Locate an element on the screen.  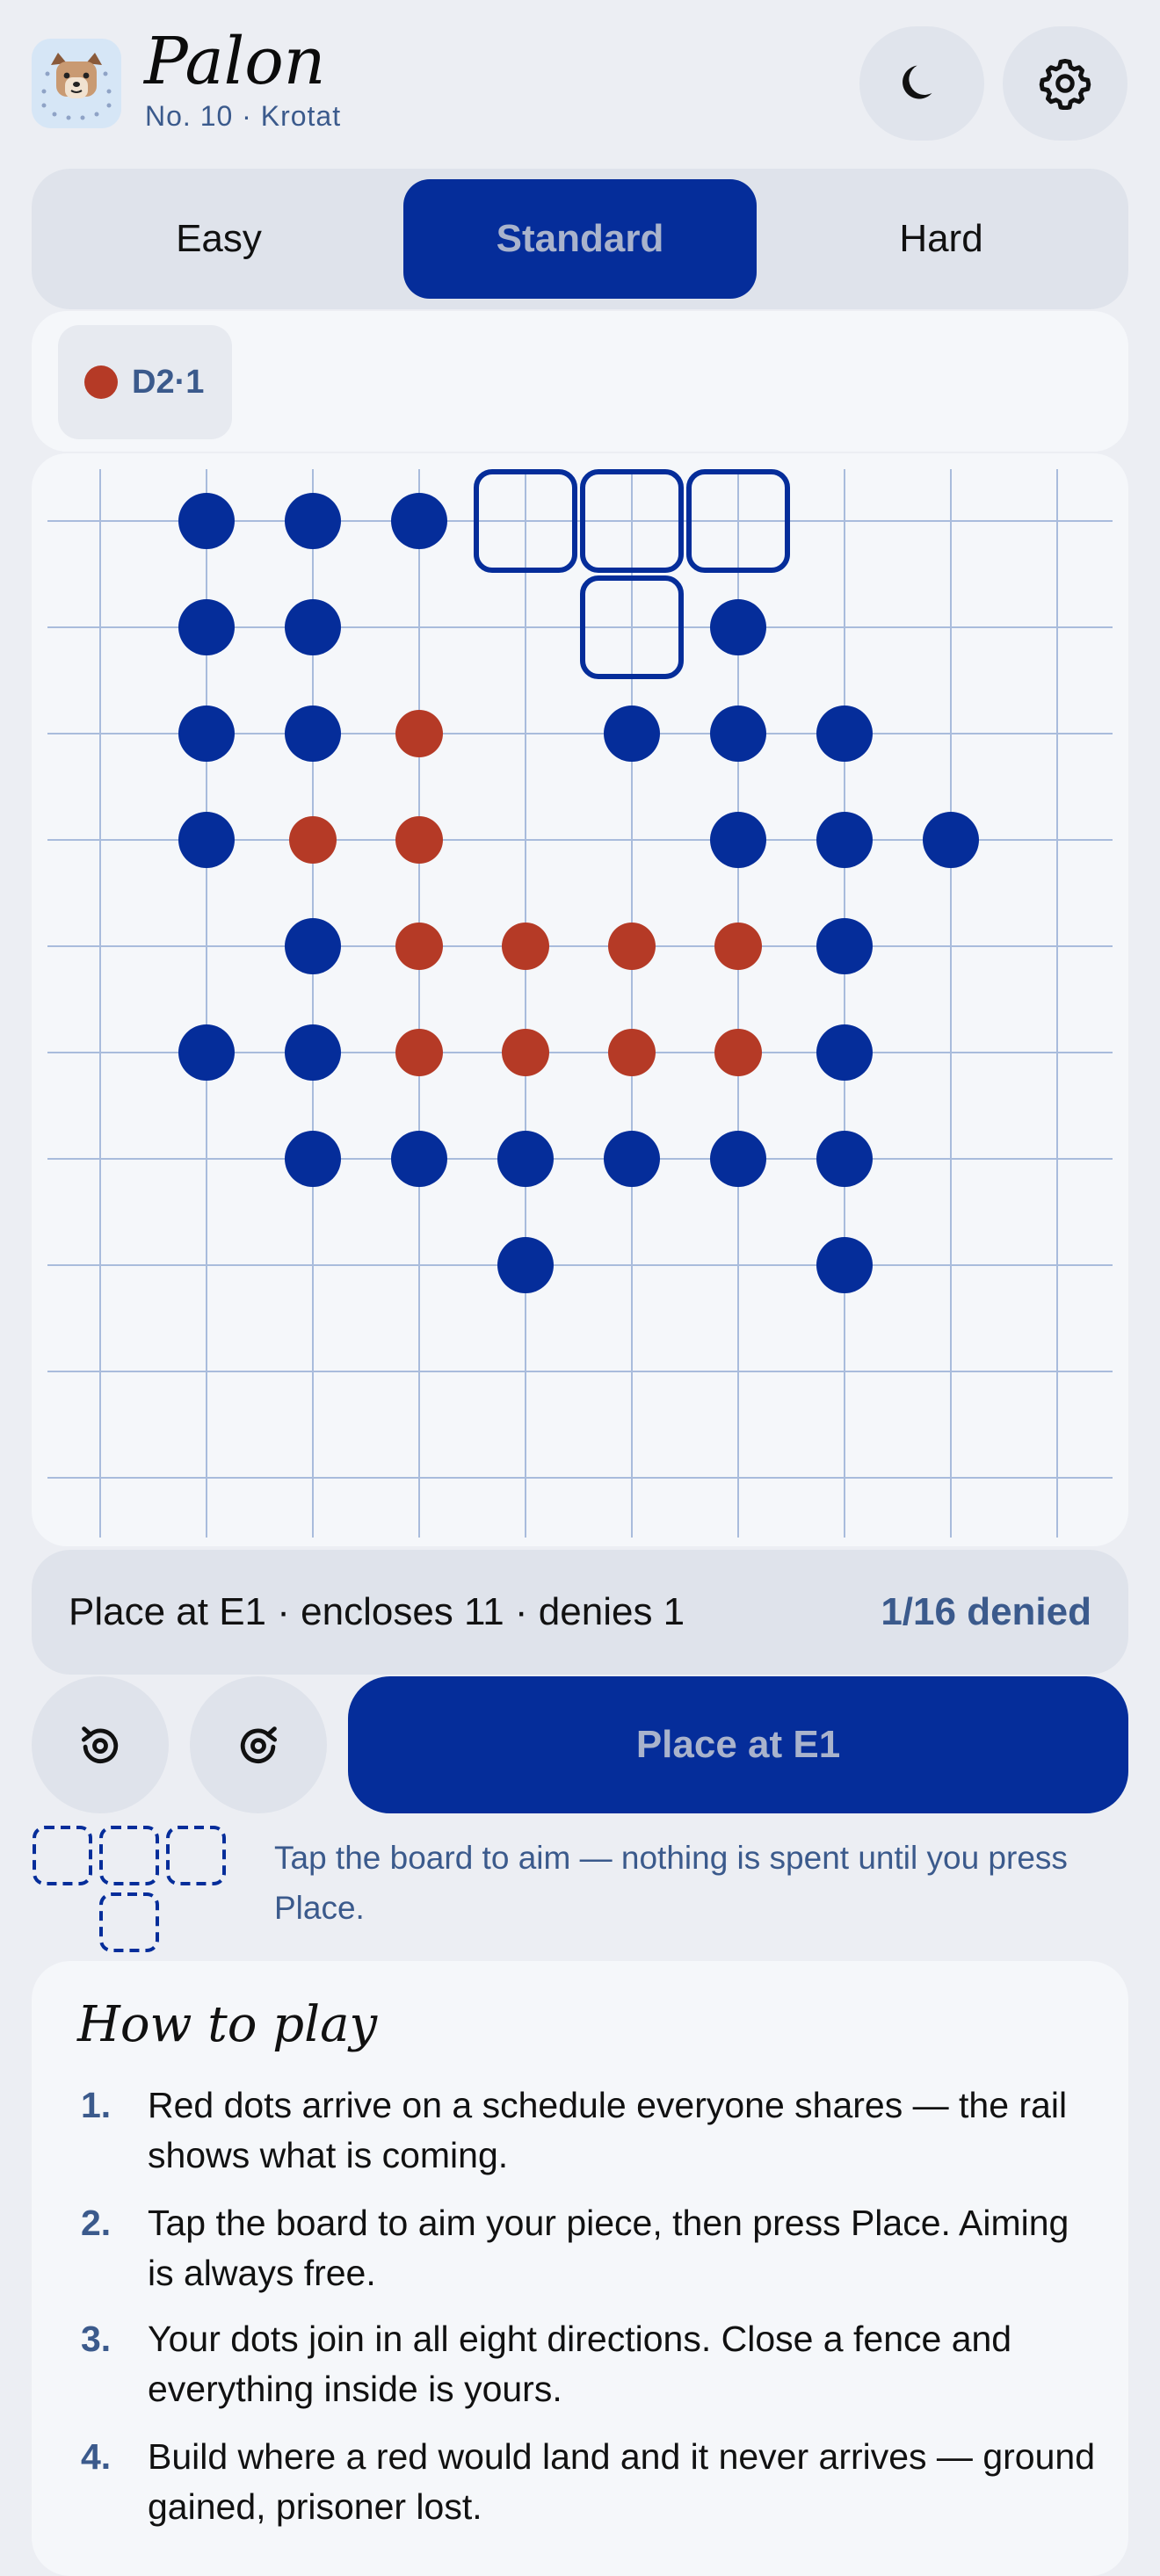
step-number: 3. is located at coordinates (96, 2339).